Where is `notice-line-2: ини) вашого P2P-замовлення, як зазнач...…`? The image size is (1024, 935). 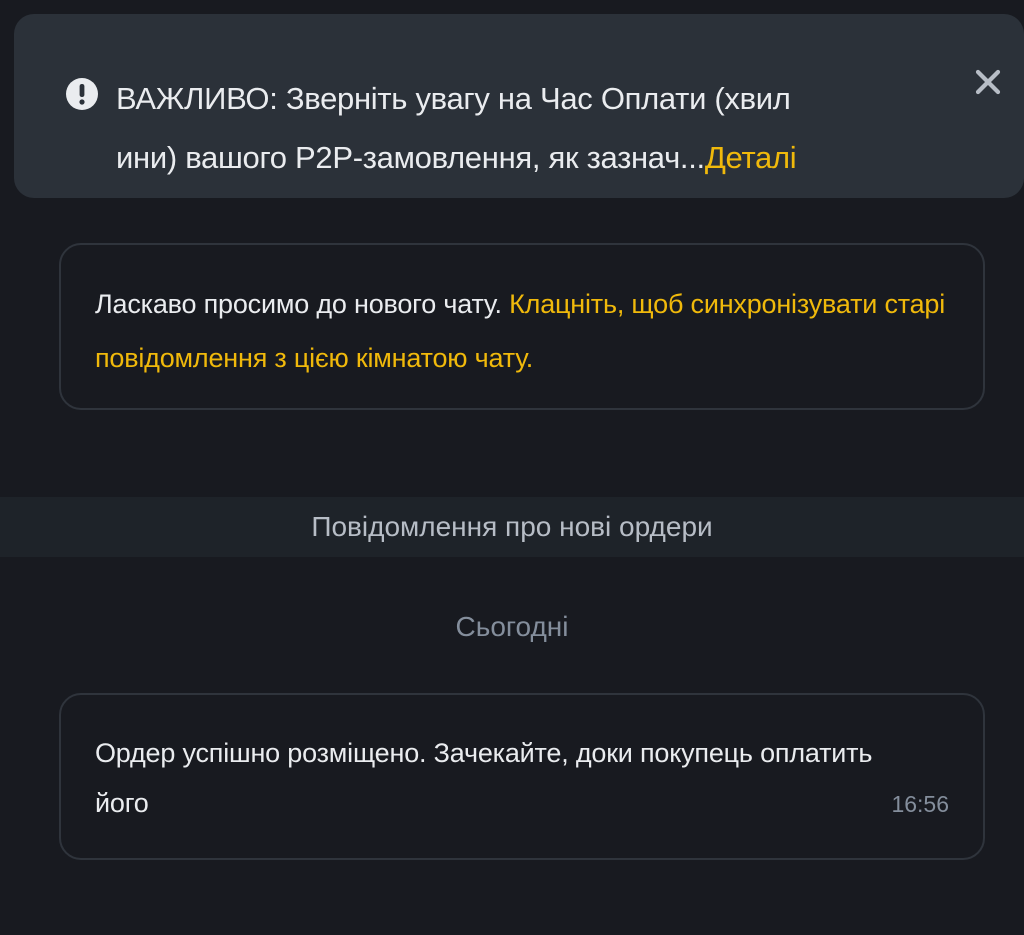 notice-line-2: ини) вашого P2P-замовлення, як зазнач...… is located at coordinates (541, 157).